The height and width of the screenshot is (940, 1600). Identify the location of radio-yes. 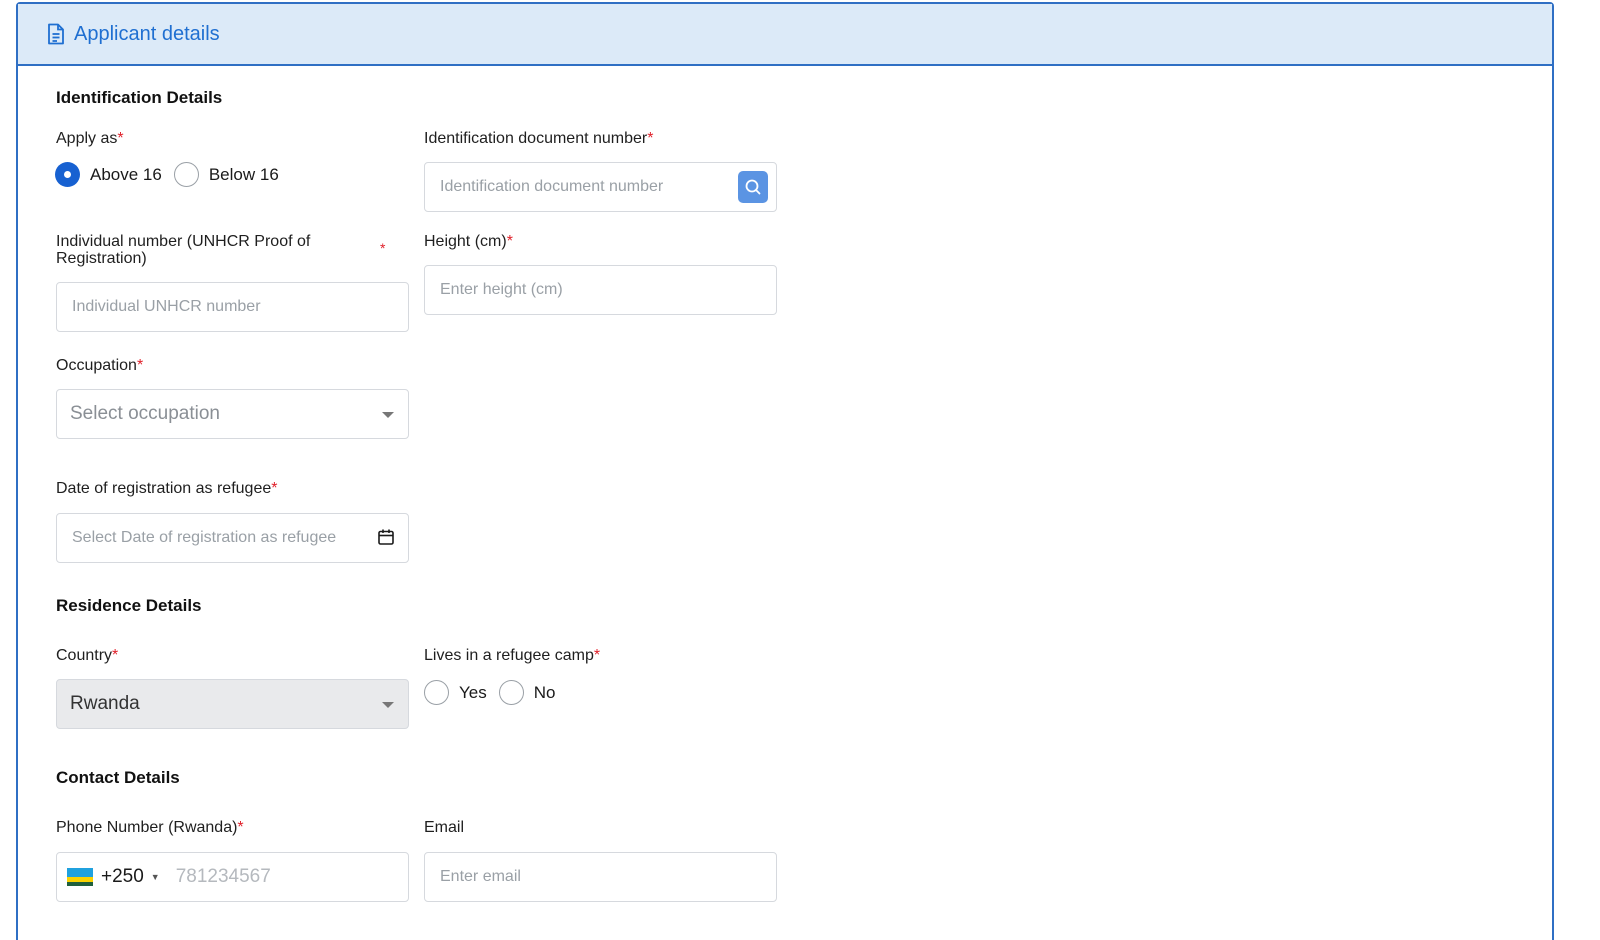
(436, 692).